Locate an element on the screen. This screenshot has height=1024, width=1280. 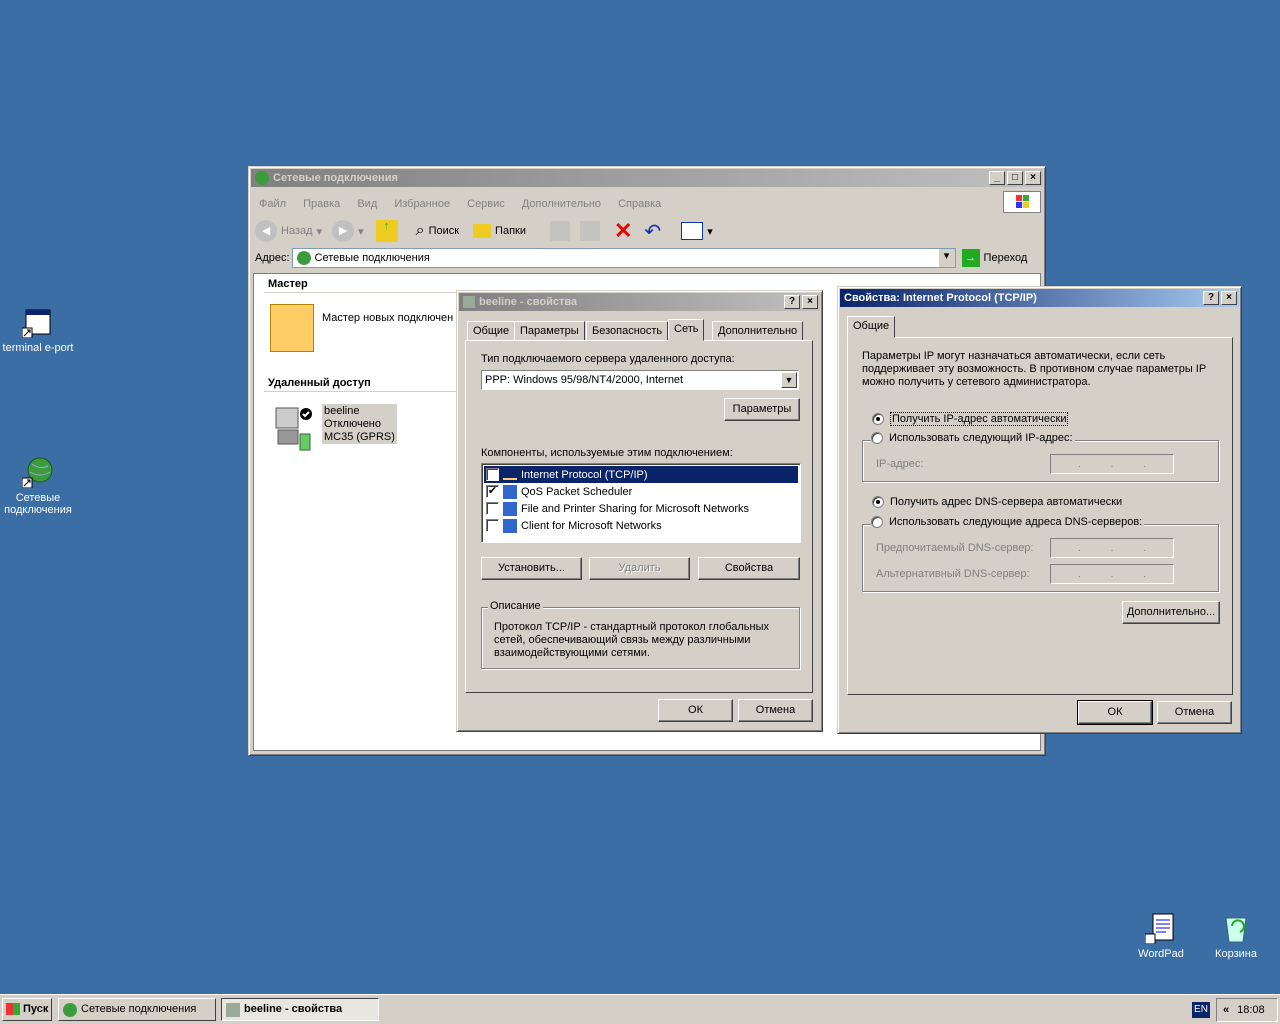
undo-icon: ↶ is located at coordinates (652, 231).